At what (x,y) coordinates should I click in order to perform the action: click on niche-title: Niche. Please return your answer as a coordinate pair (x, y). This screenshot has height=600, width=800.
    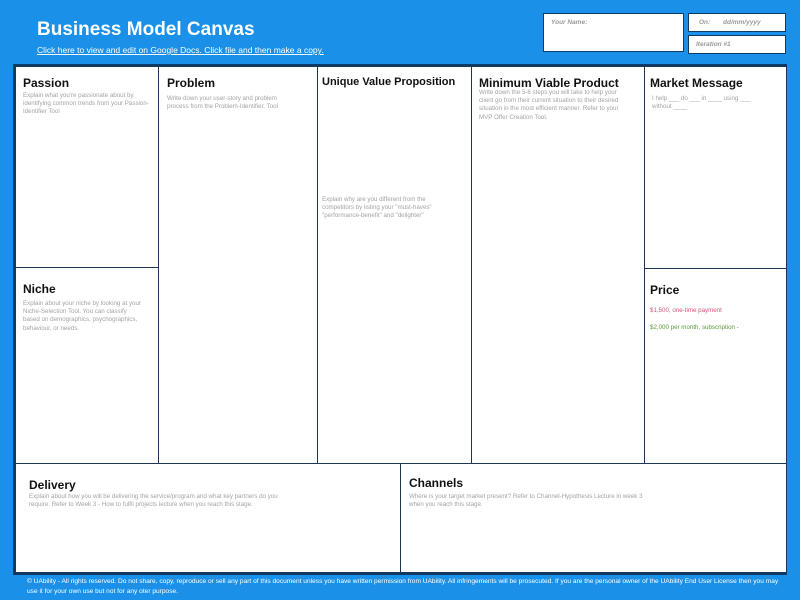
    Looking at the image, I should click on (39, 289).